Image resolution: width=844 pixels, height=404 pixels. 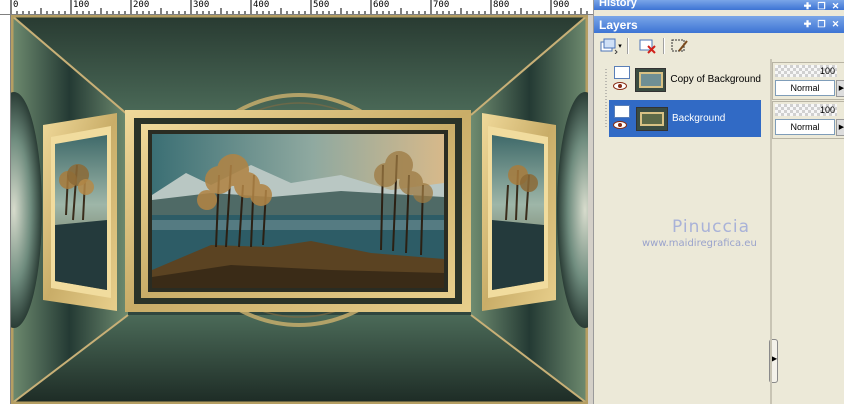 I want to click on history-panel-title-bar: History ✚ ❐ ✕, so click(x=719, y=6).